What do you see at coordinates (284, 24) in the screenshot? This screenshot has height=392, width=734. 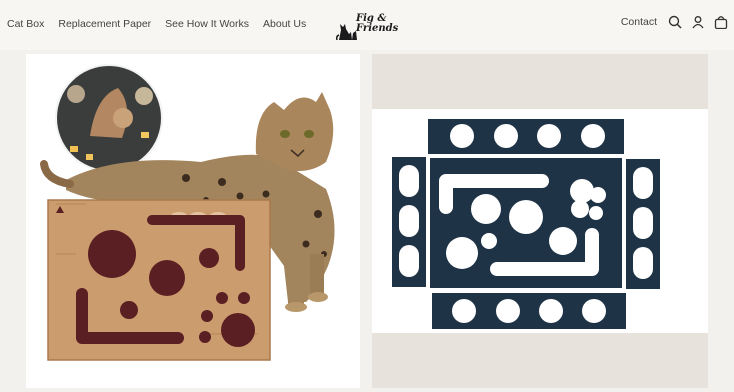 I see `nav-about-us: About Us` at bounding box center [284, 24].